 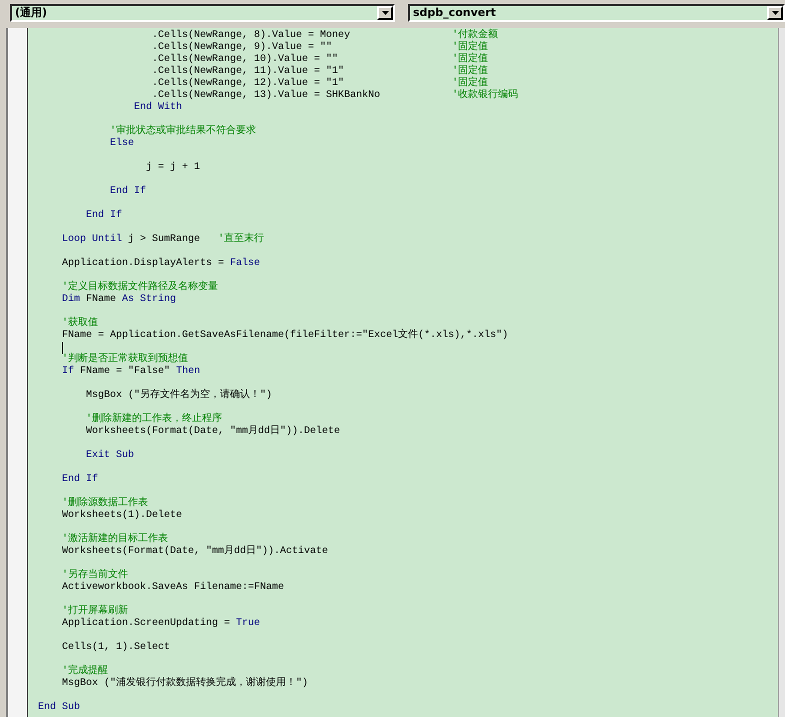 I want to click on code-text: Application.ScreenUpdating = True, so click(x=161, y=624).